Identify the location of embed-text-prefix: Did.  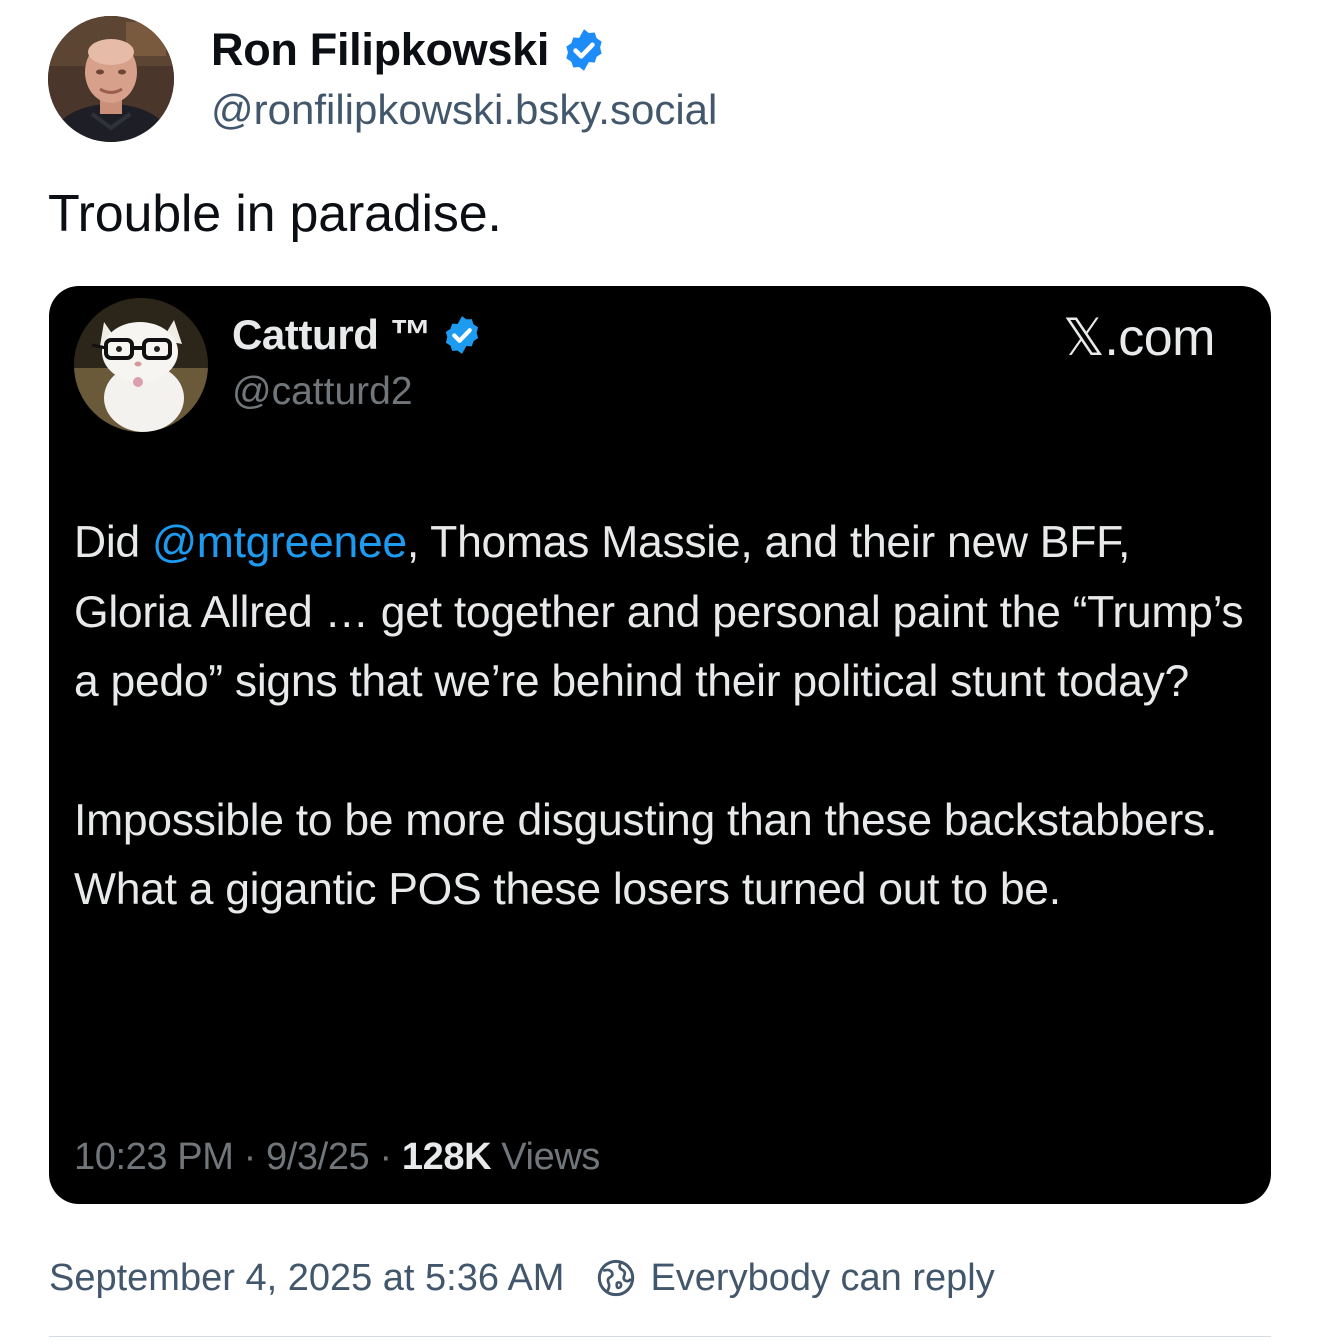
(113, 542).